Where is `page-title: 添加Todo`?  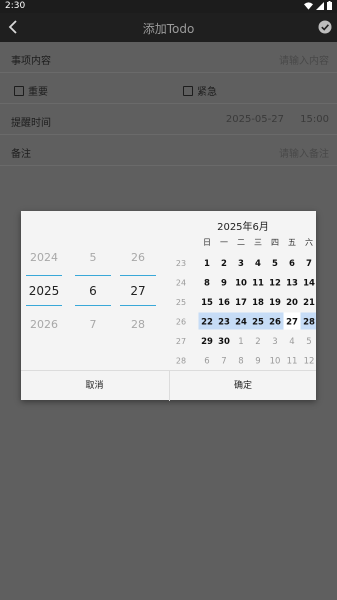 page-title: 添加Todo is located at coordinates (168, 29).